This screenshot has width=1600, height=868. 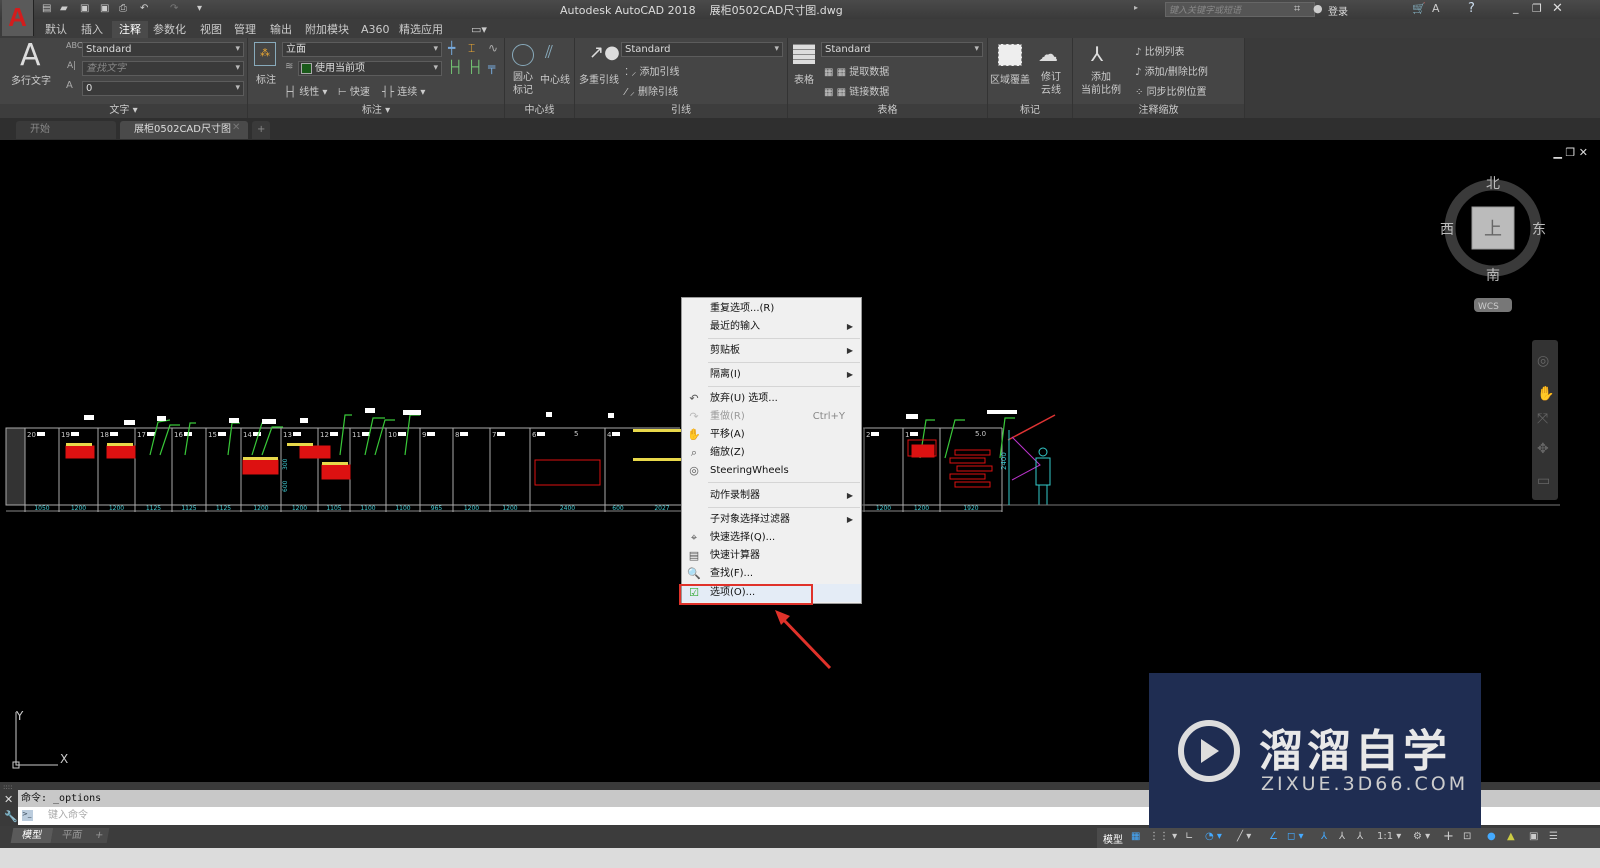 I want to click on dimension-break-icon: ┿, so click(x=451, y=48).